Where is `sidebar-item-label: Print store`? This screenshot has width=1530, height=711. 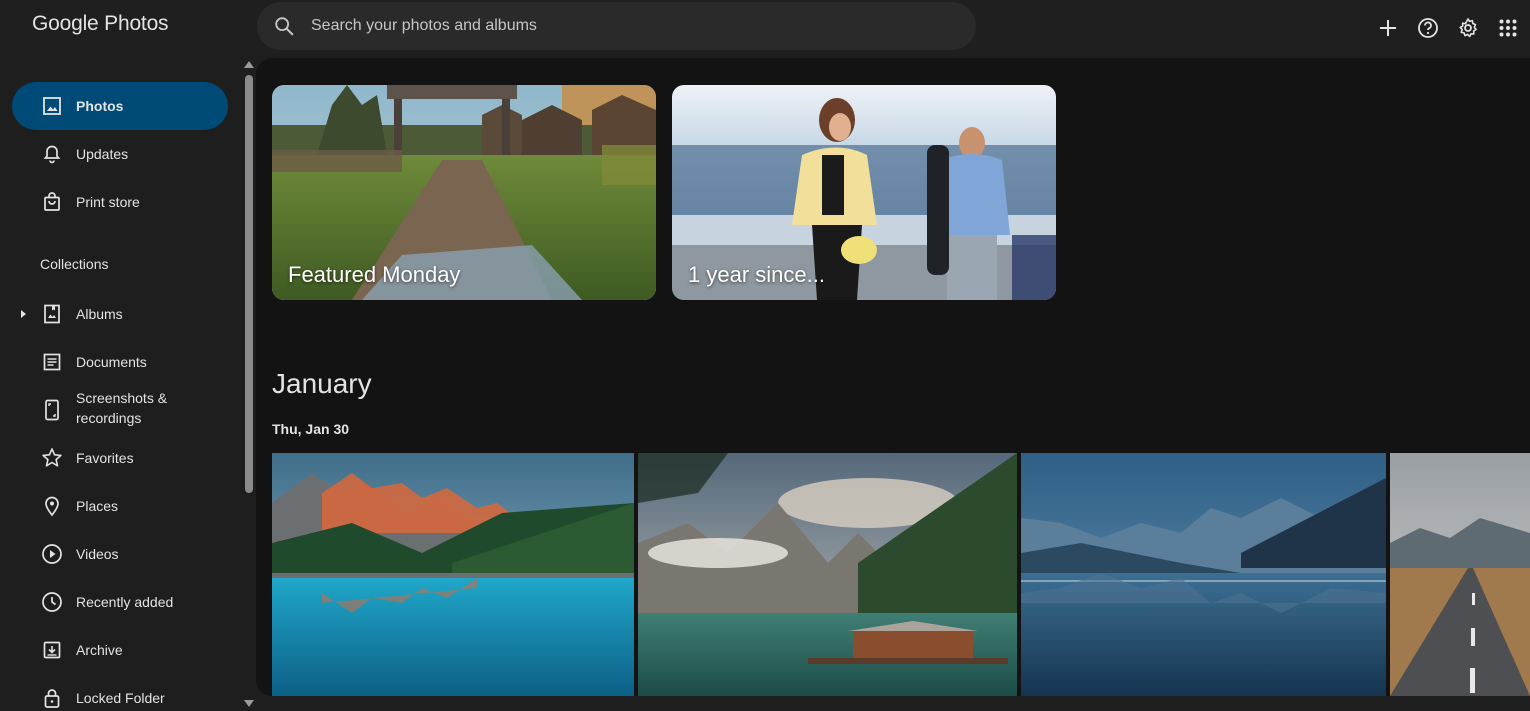 sidebar-item-label: Print store is located at coordinates (108, 202).